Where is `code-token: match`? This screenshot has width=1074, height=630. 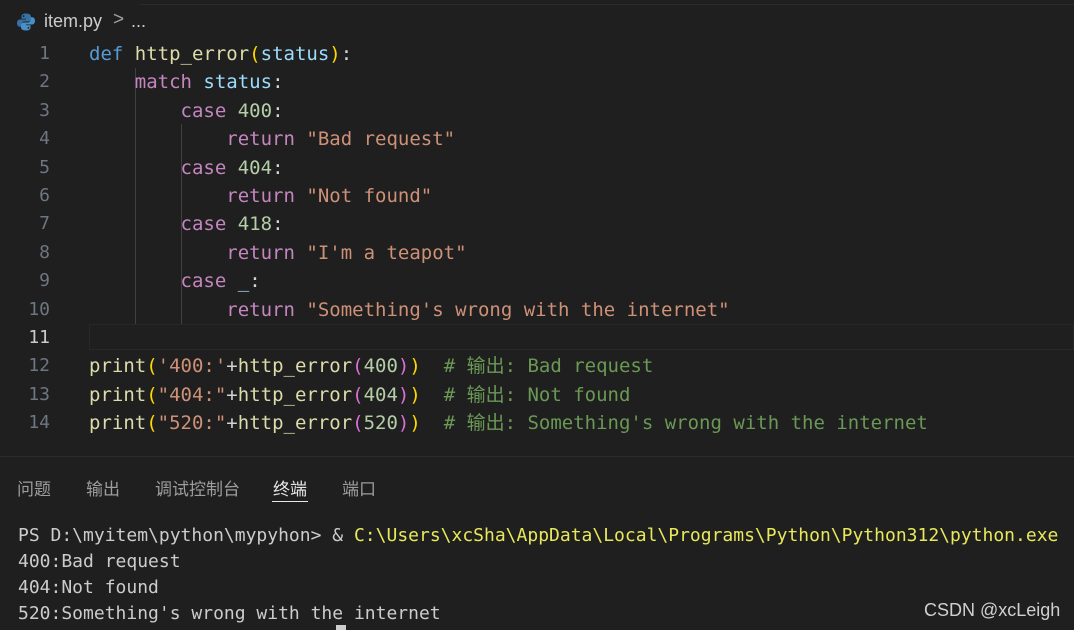 code-token: match is located at coordinates (163, 82).